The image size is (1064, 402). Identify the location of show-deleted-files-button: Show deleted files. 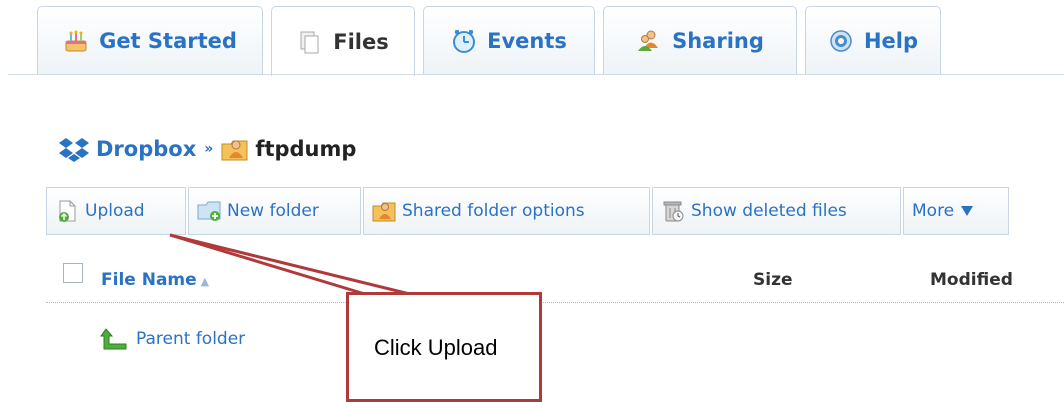
(776, 211).